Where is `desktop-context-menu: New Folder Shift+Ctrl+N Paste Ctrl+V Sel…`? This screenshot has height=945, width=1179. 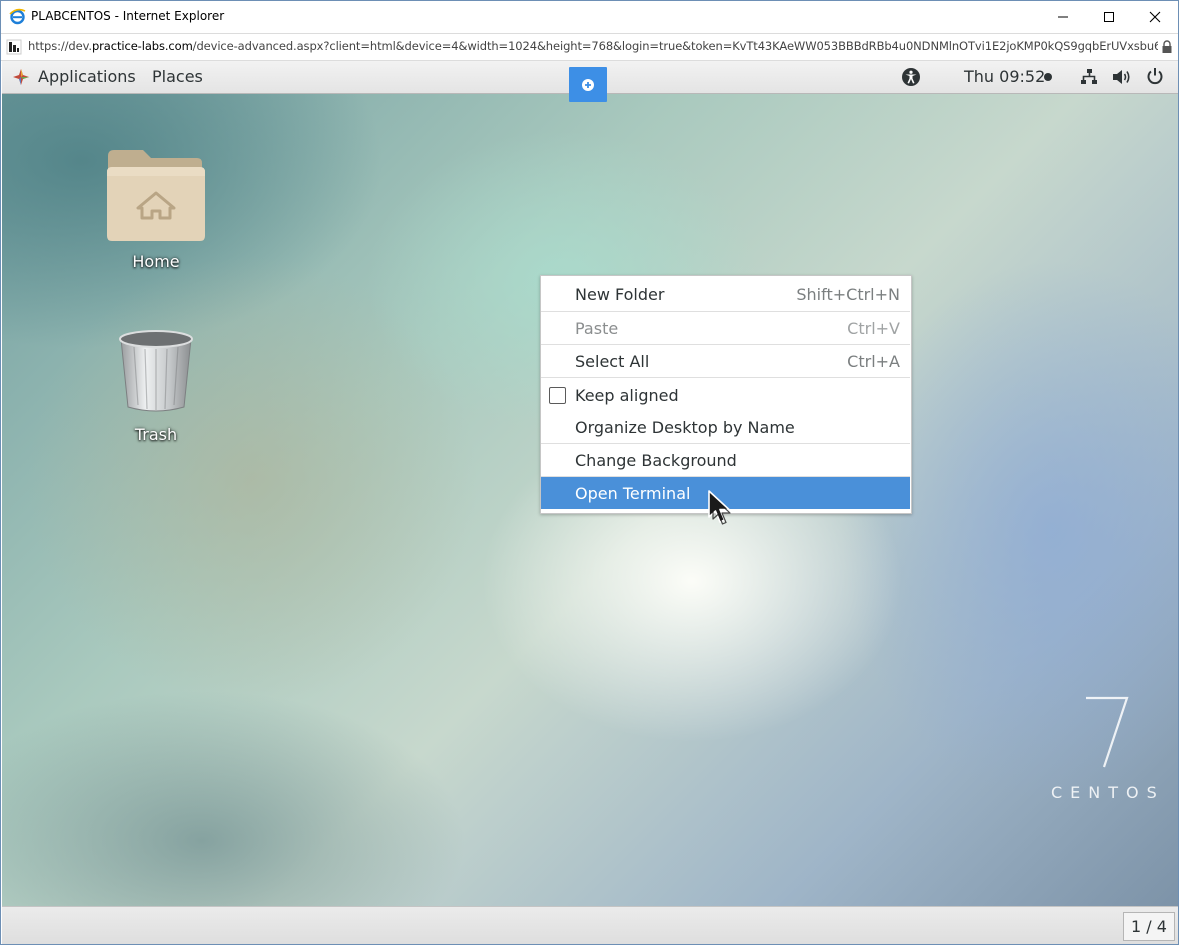 desktop-context-menu: New Folder Shift+Ctrl+N Paste Ctrl+V Sel… is located at coordinates (726, 394).